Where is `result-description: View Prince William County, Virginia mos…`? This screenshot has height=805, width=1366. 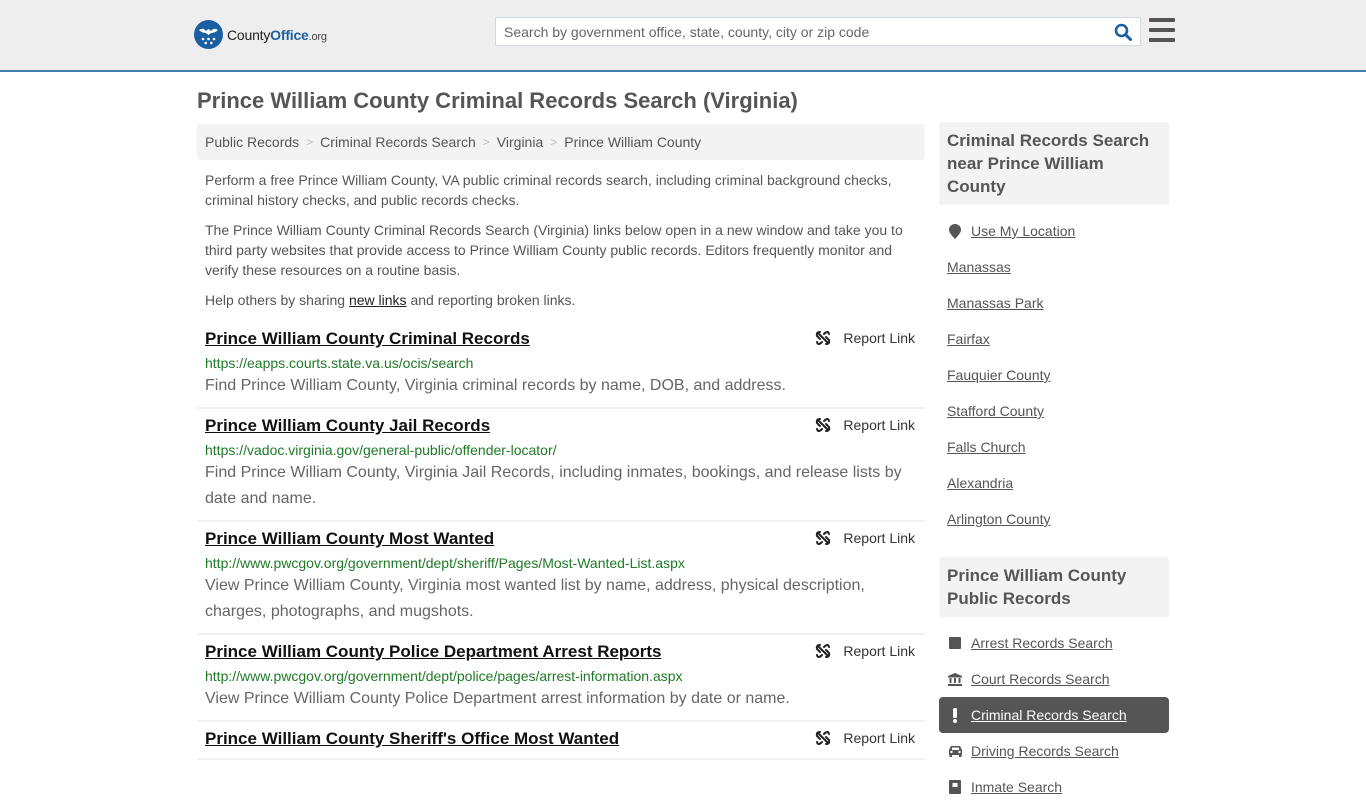 result-description: View Prince William County, Virginia mos… is located at coordinates (535, 598).